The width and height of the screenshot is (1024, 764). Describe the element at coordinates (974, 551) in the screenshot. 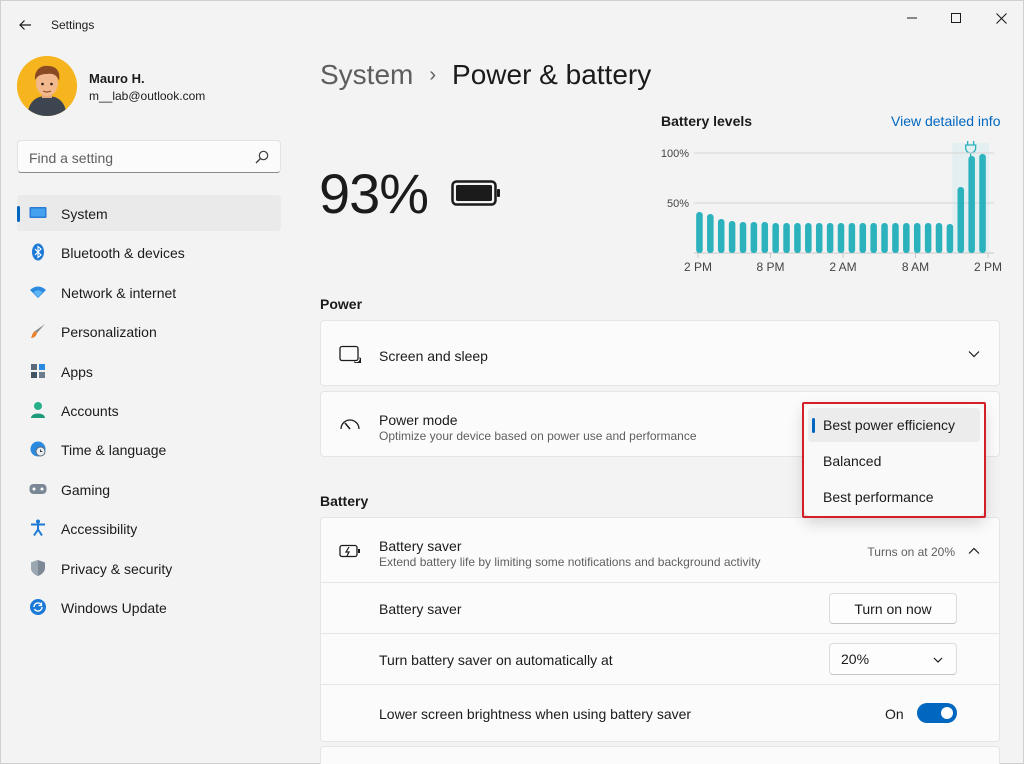

I see `chevron-up-icon` at that location.